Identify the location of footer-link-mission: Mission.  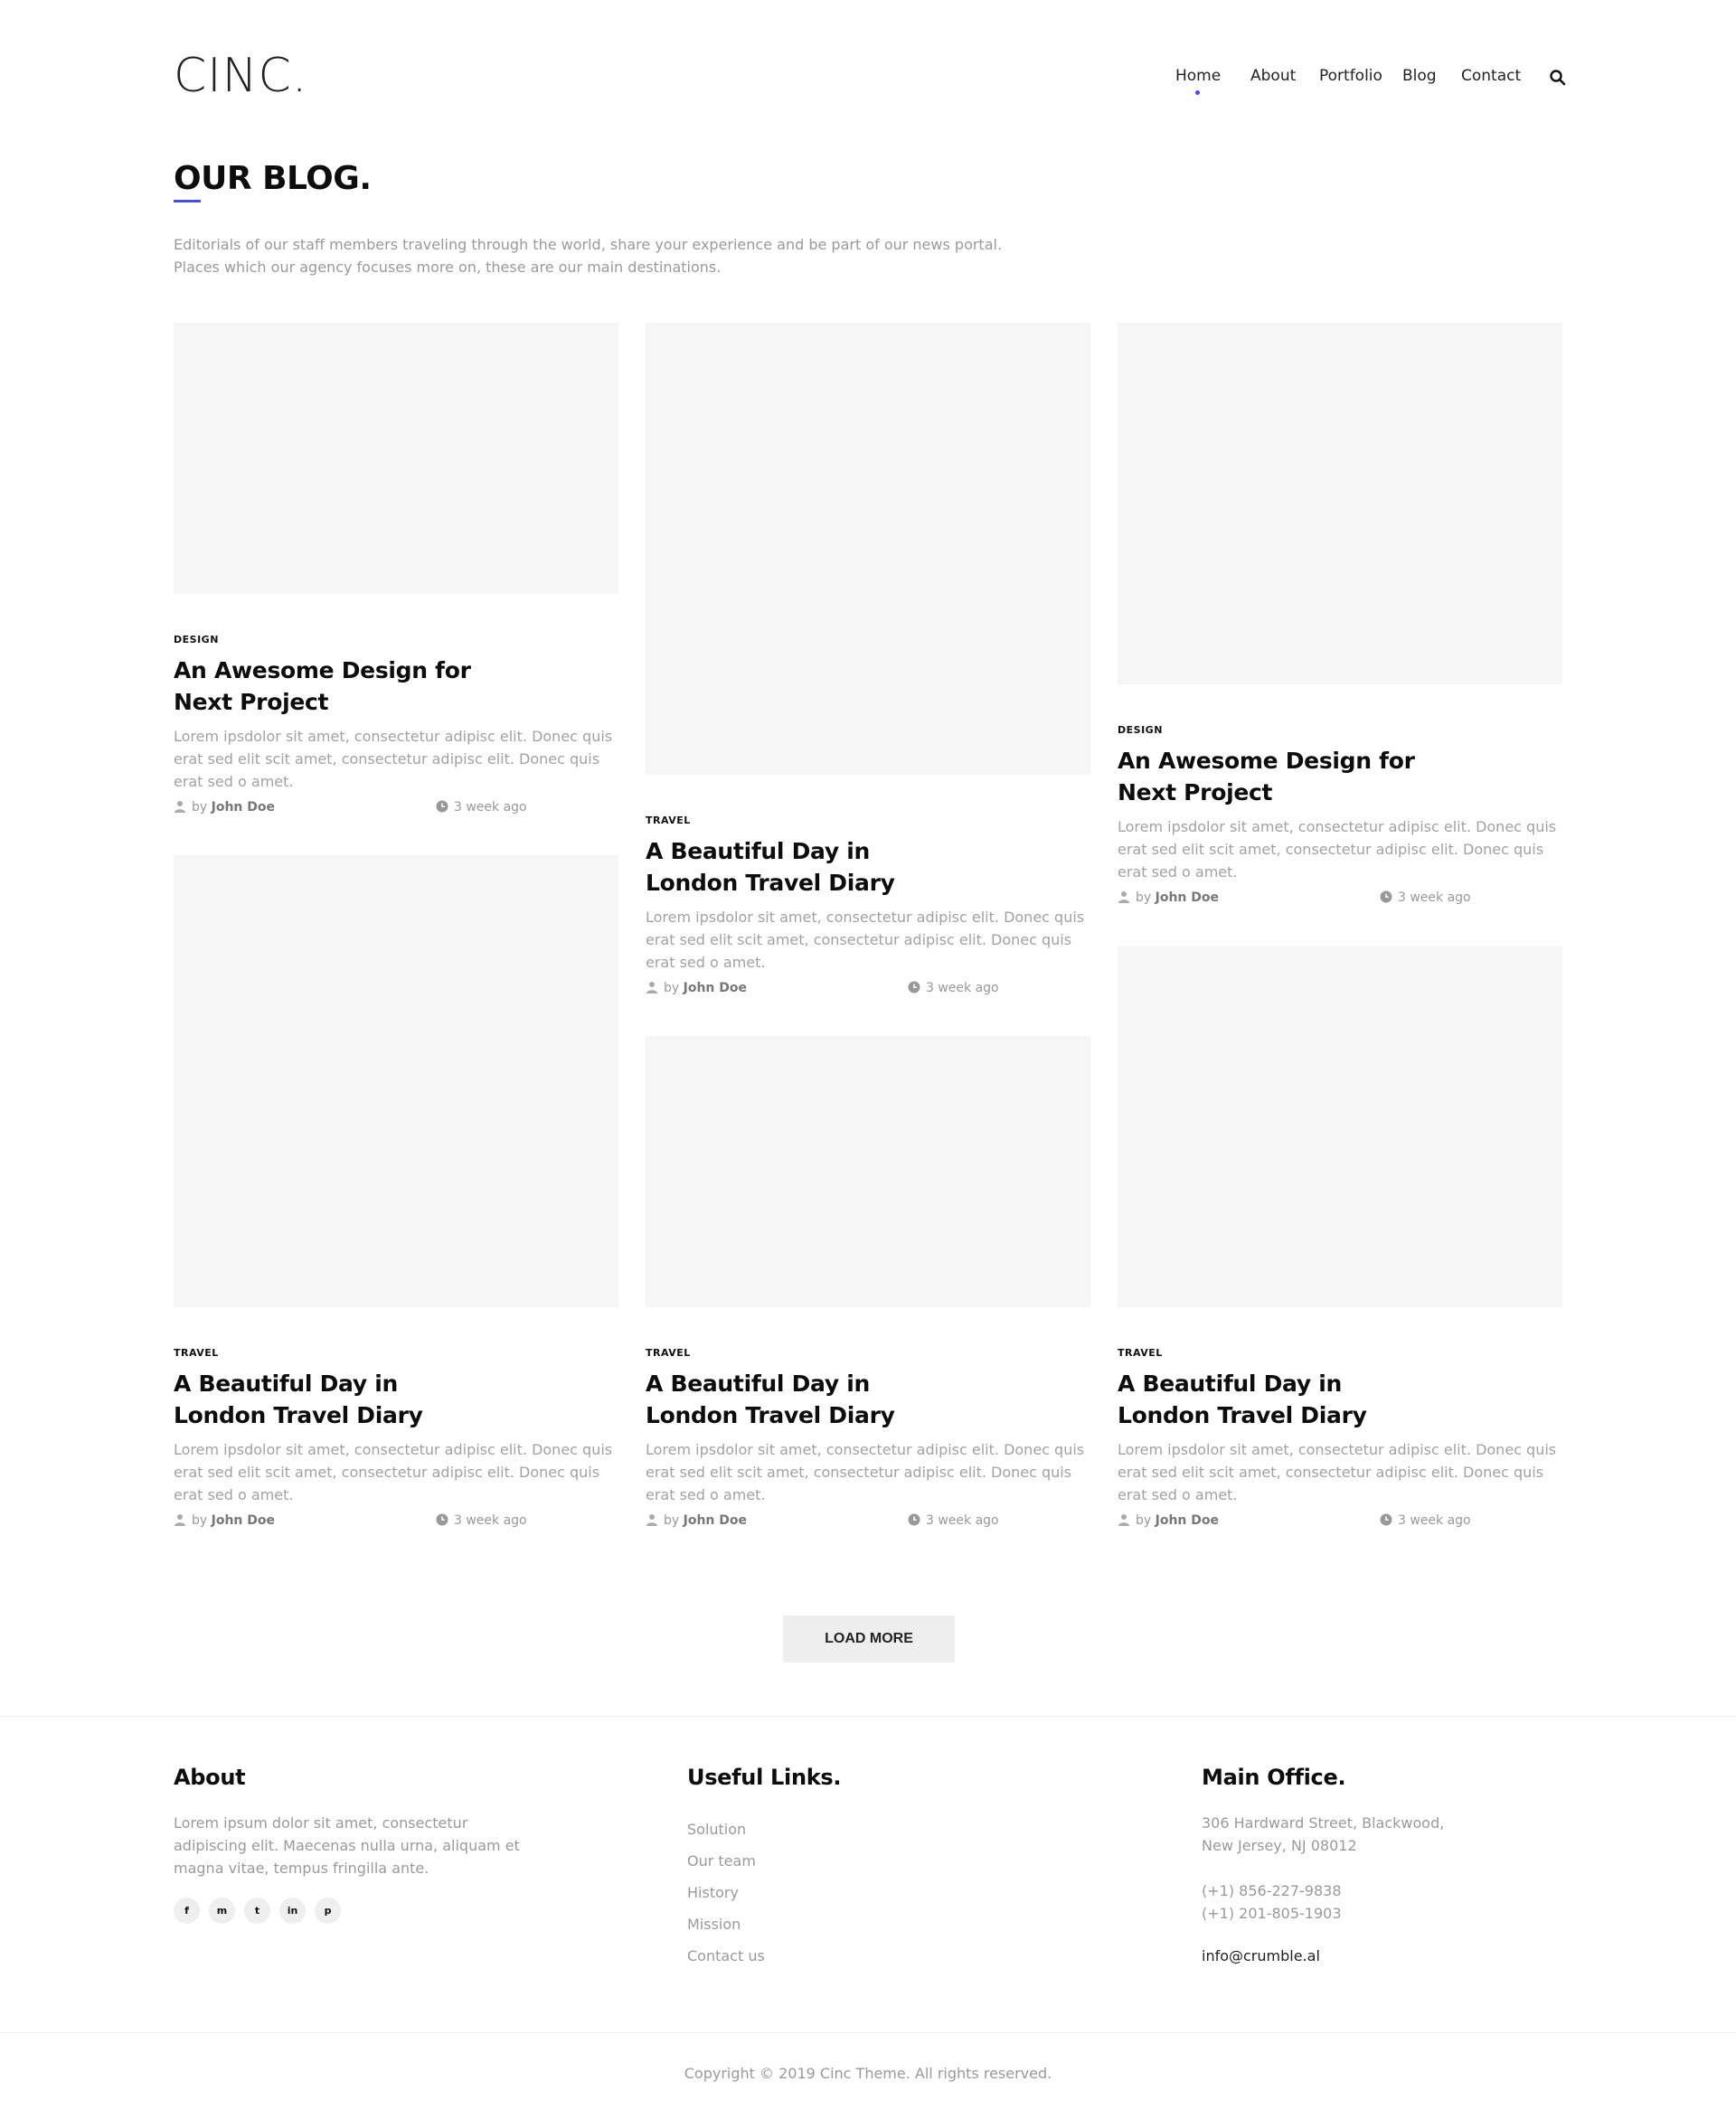
(764, 1924).